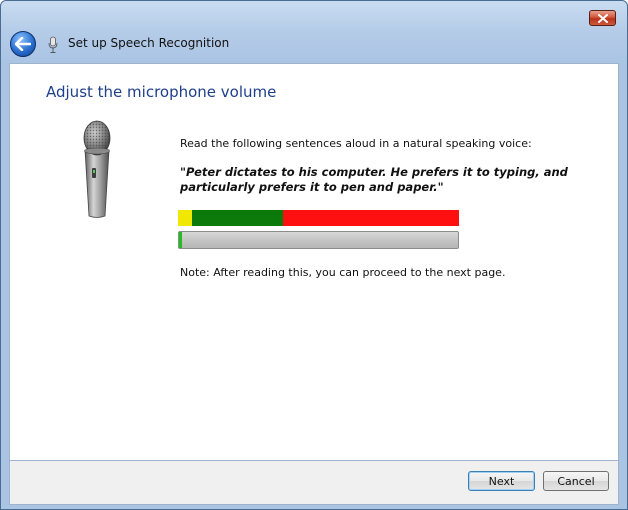 The height and width of the screenshot is (510, 628). I want to click on back-arrow-icon, so click(23, 44).